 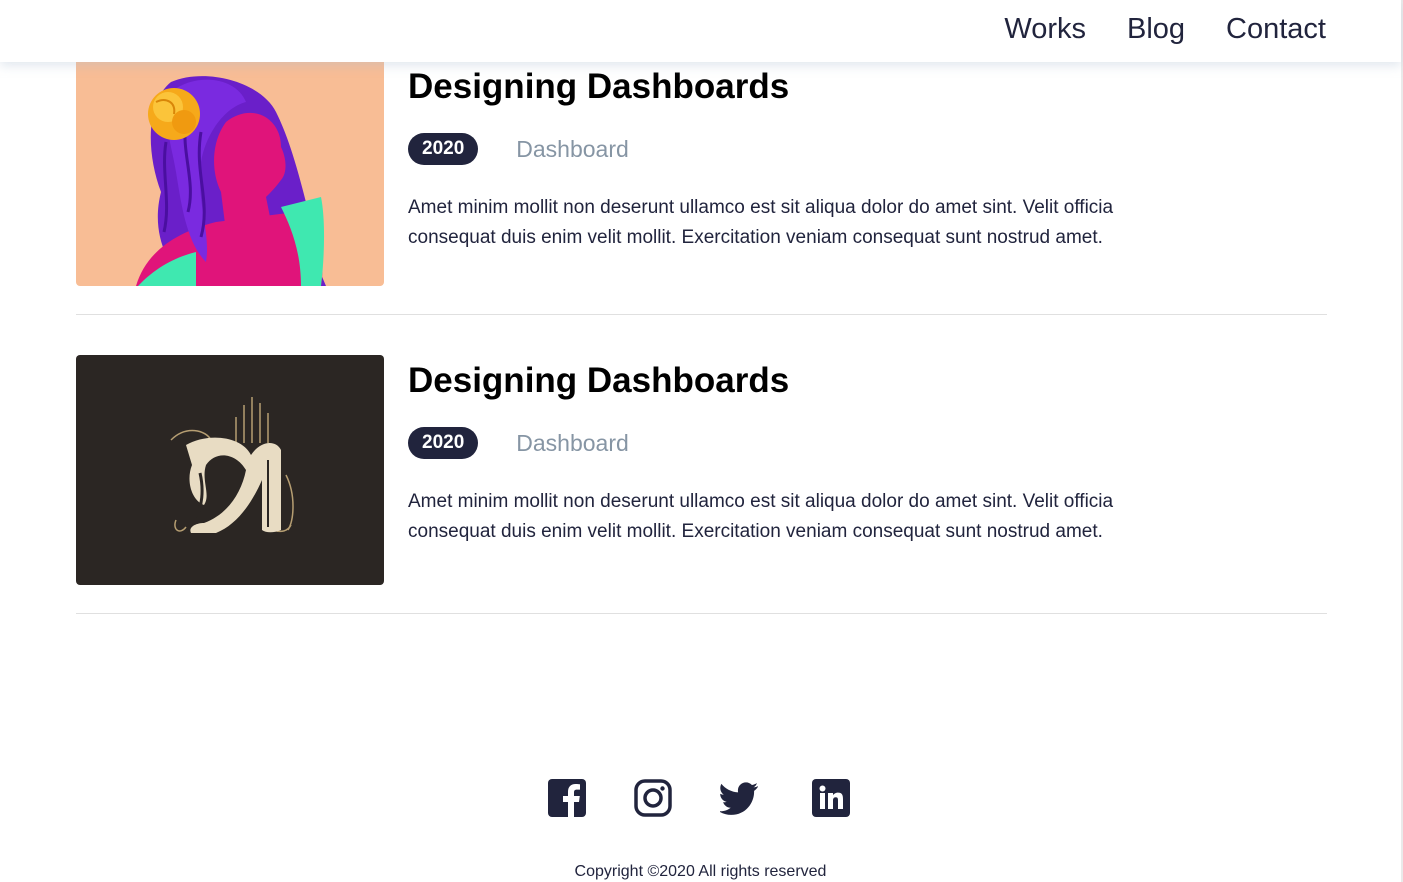 What do you see at coordinates (700, 871) in the screenshot?
I see `copyright-text: Copyright ©2020 All rights reserved` at bounding box center [700, 871].